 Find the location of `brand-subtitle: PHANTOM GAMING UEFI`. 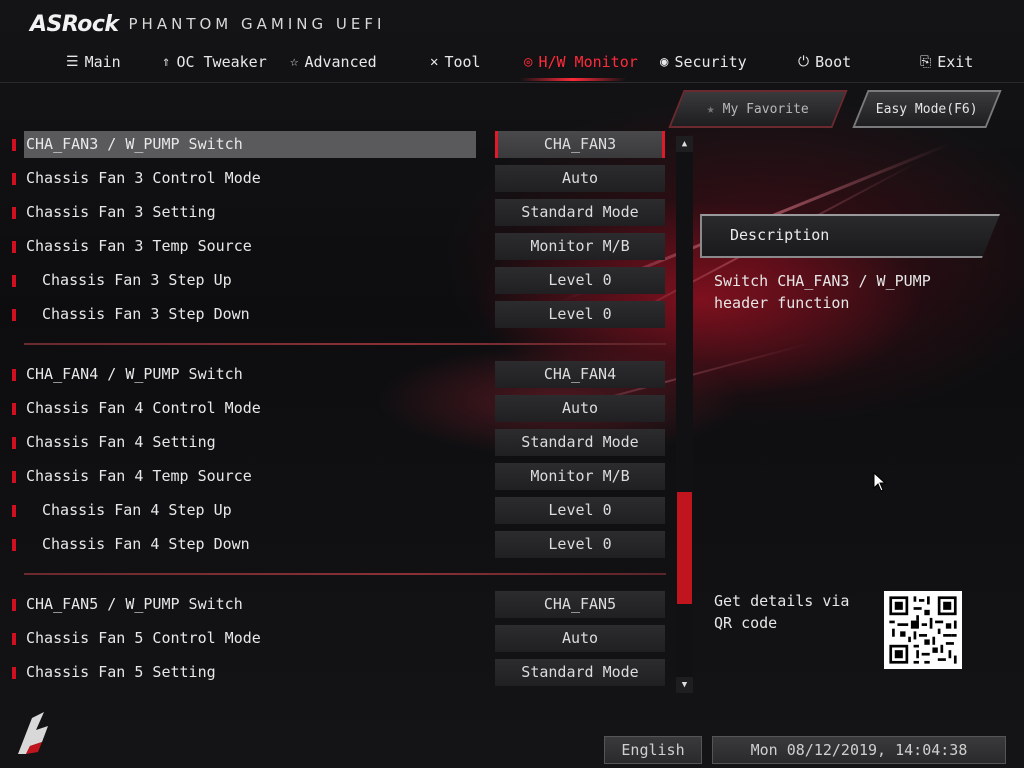

brand-subtitle: PHANTOM GAMING UEFI is located at coordinates (257, 24).